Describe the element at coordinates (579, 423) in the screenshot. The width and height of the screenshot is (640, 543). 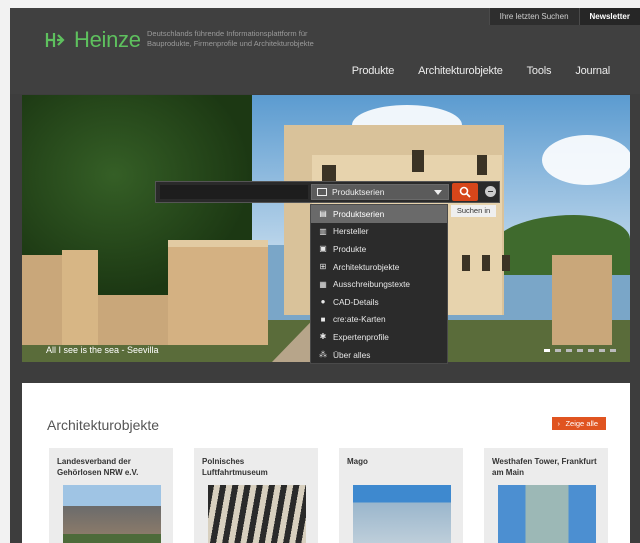
I see `show-all-button: Zeige alle` at that location.